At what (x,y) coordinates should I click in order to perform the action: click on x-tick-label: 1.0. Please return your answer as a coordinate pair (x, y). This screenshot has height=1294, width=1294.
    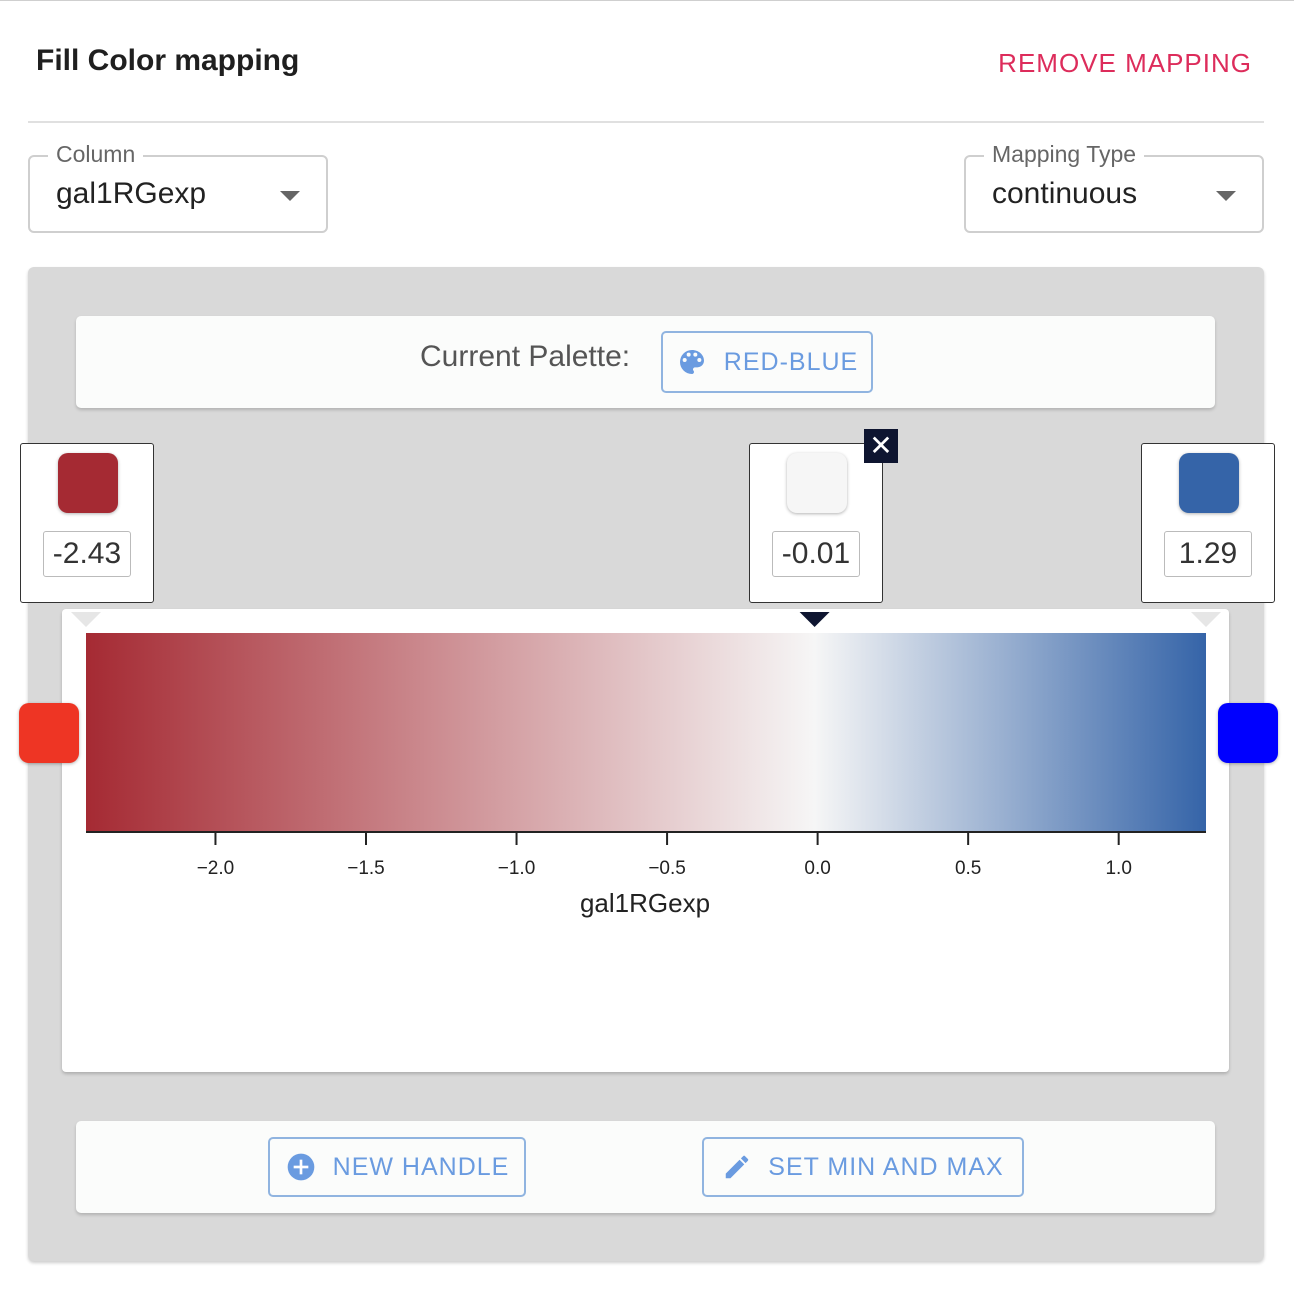
    Looking at the image, I should click on (1118, 868).